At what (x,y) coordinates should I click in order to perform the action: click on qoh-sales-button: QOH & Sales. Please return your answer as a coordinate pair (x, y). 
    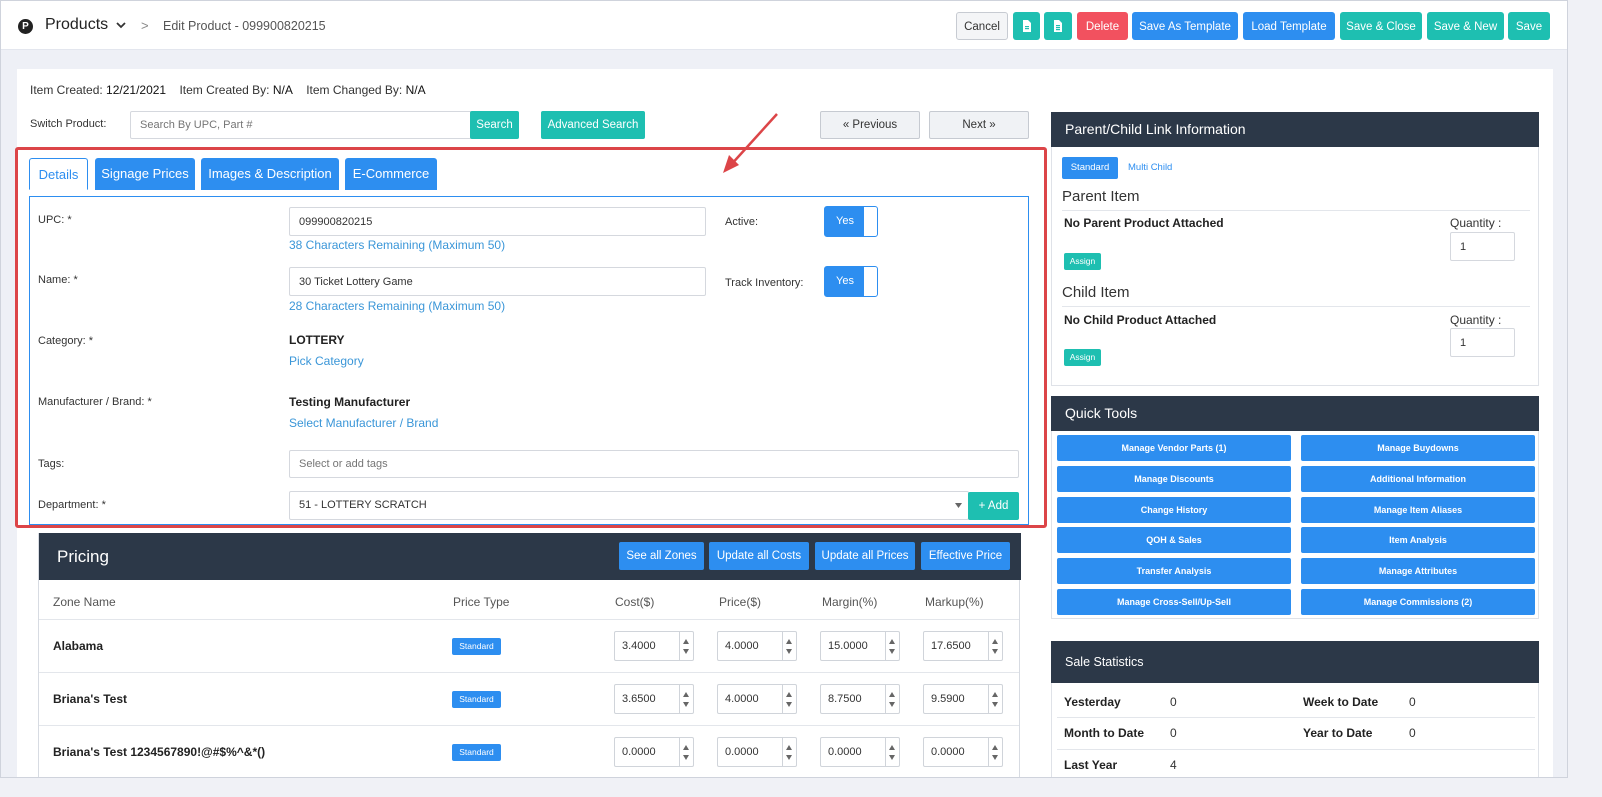
    Looking at the image, I should click on (1174, 540).